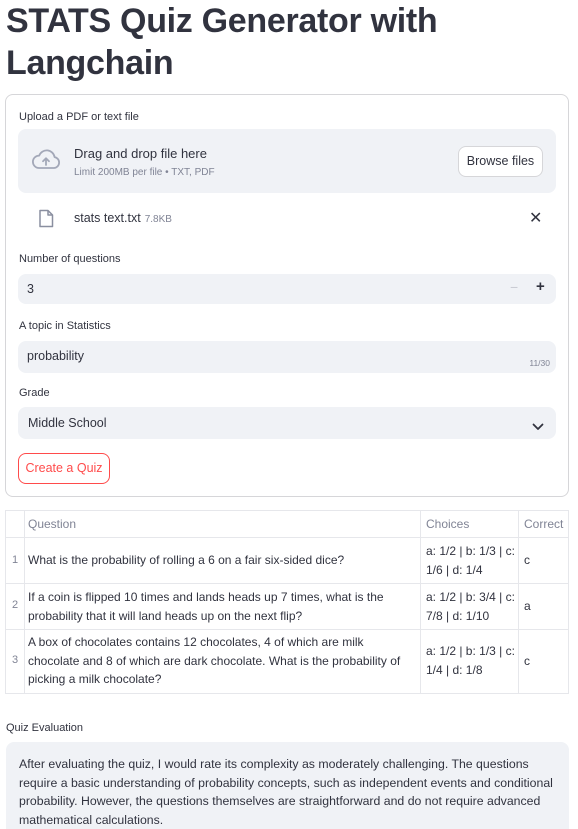 The height and width of the screenshot is (829, 578). What do you see at coordinates (538, 427) in the screenshot?
I see `chevron-down-icon` at bounding box center [538, 427].